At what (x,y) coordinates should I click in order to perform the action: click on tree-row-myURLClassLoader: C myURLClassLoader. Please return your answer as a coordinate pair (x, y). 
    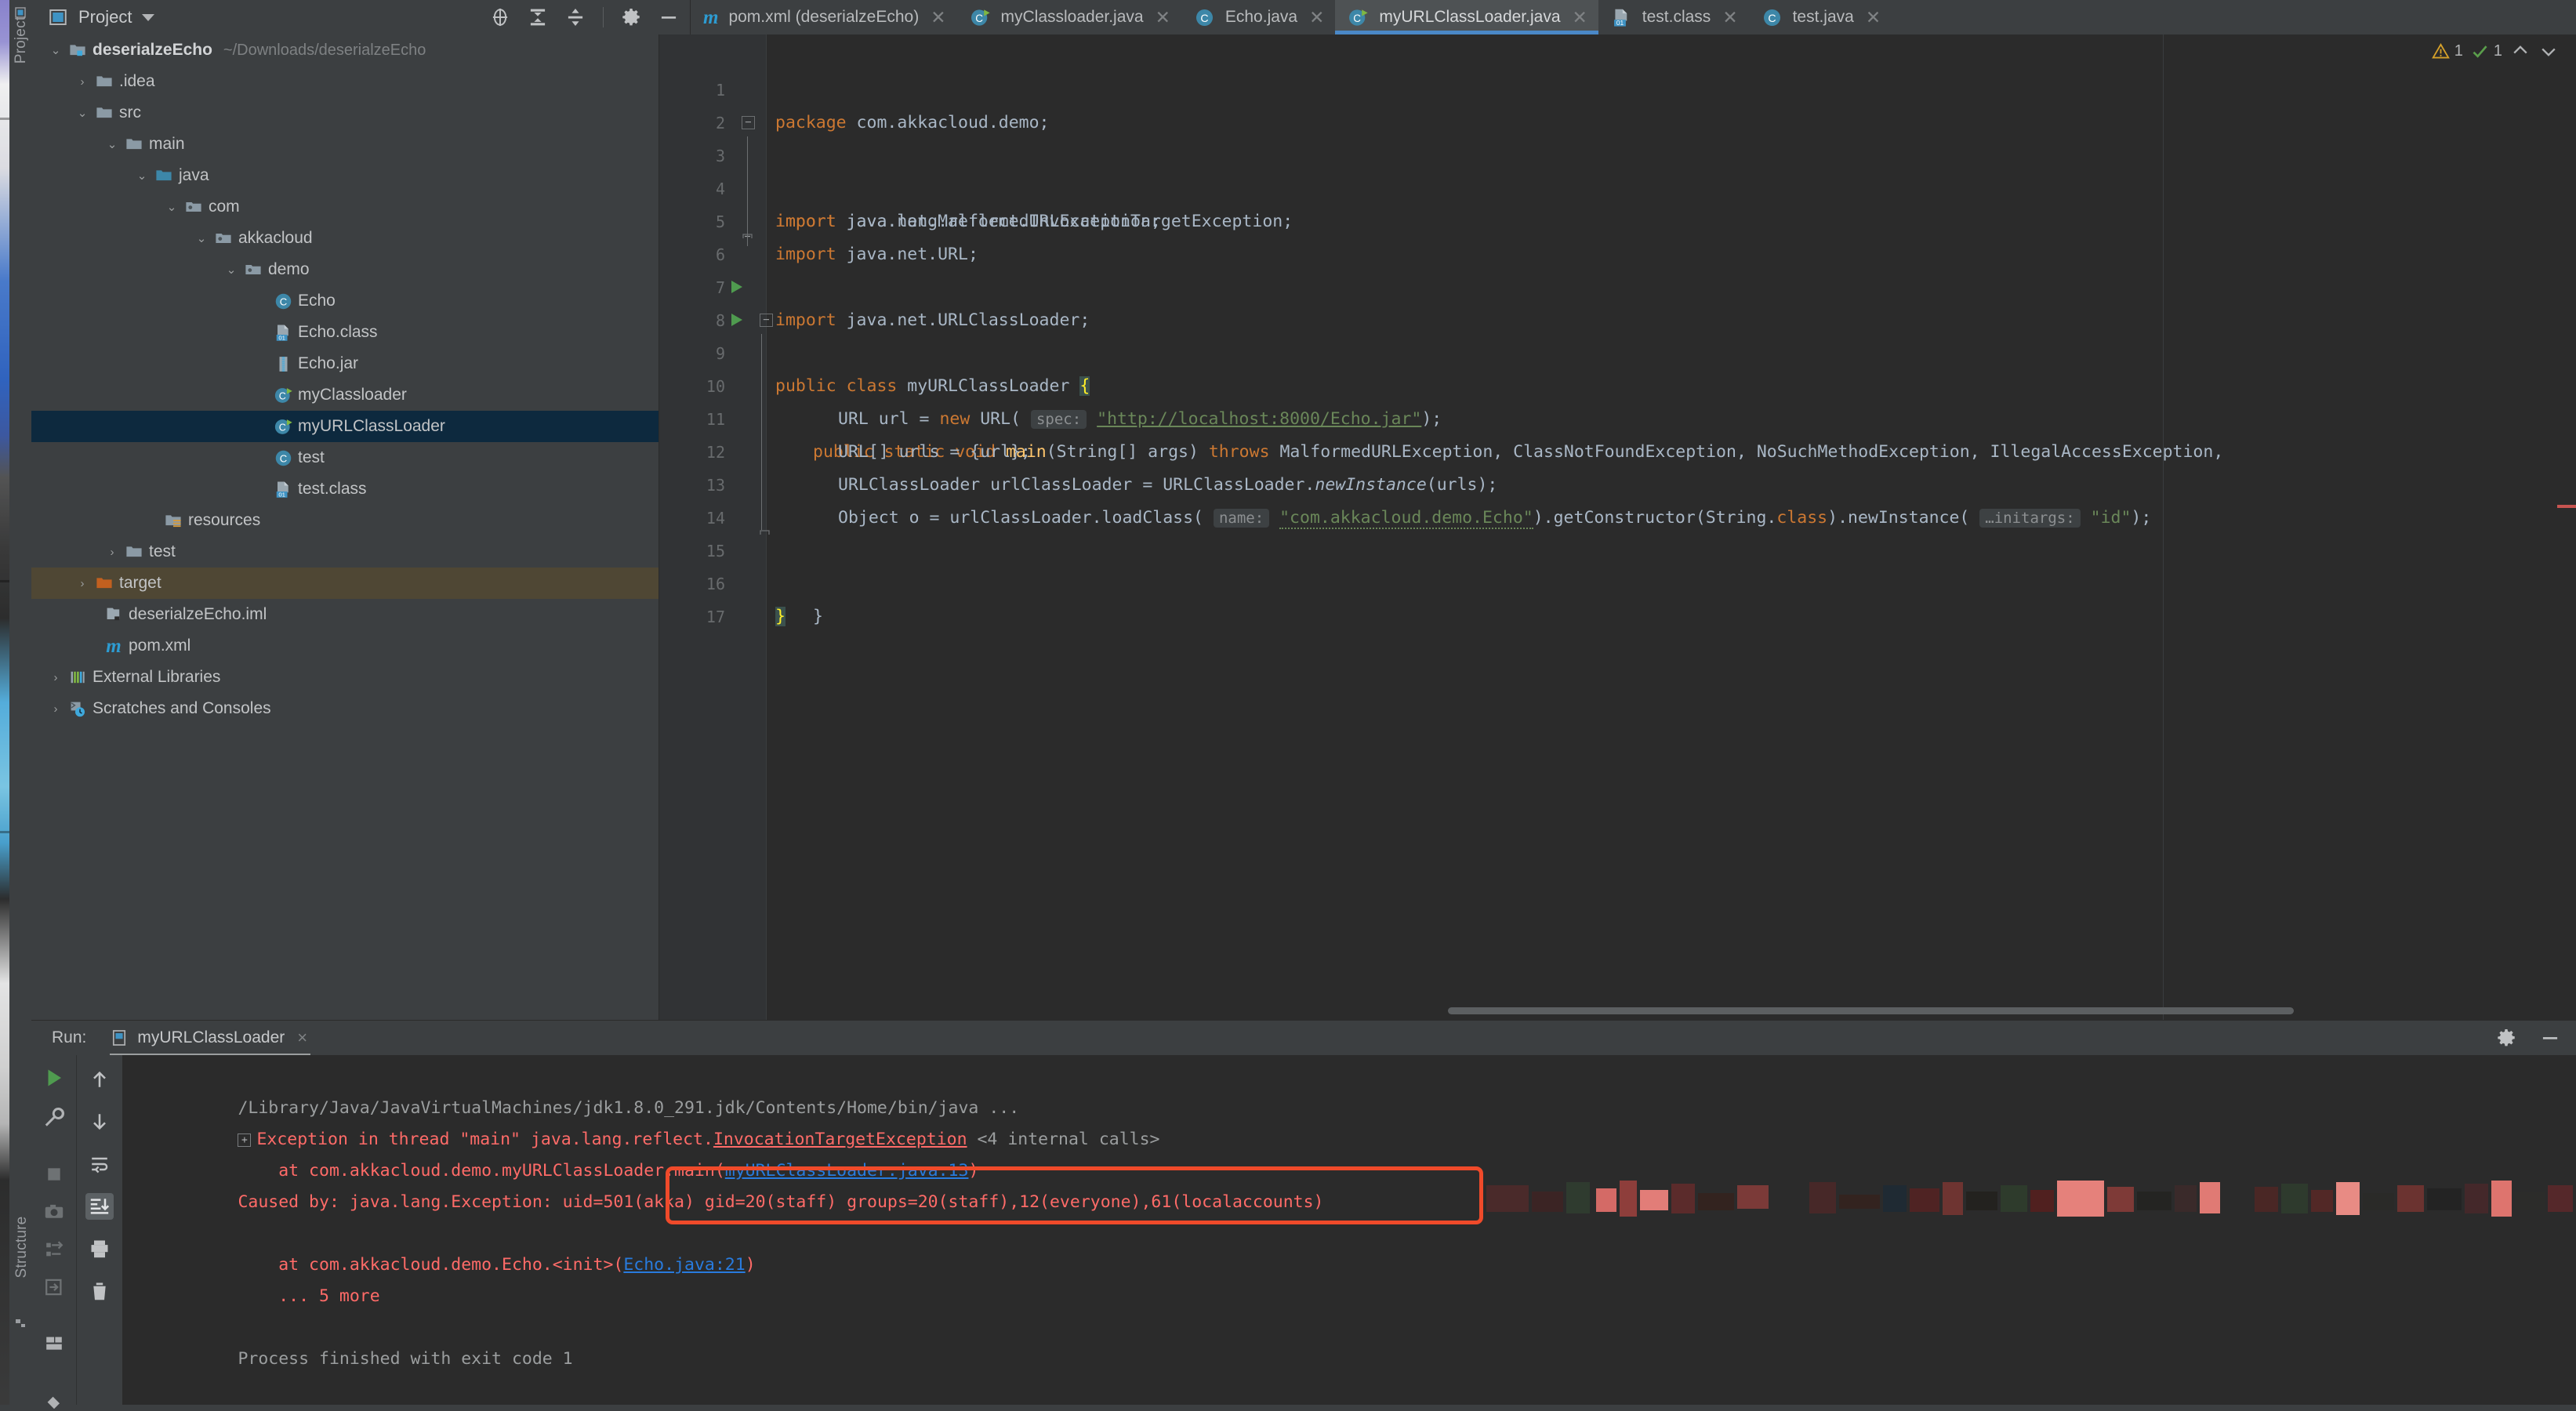
    Looking at the image, I should click on (345, 426).